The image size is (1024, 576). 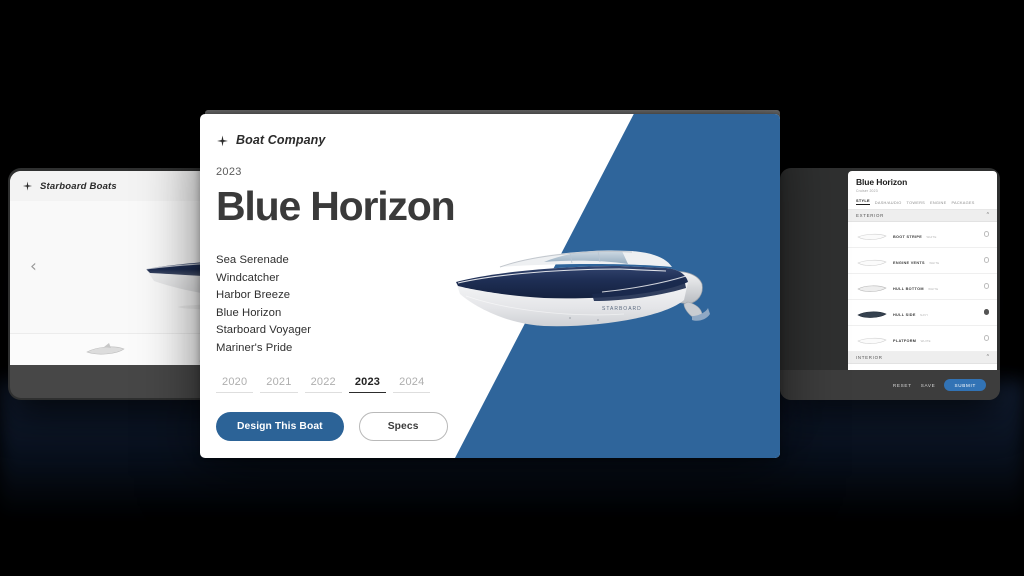 I want to click on year-tab-2023: 2023, so click(x=367, y=384).